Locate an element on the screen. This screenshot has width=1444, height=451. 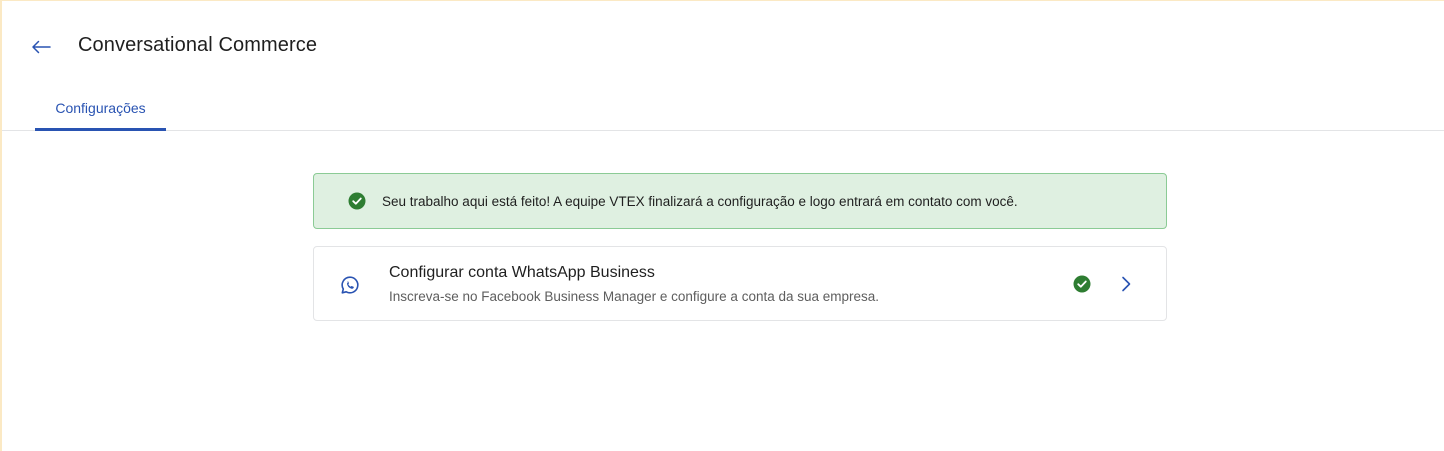
back-button is located at coordinates (41, 47).